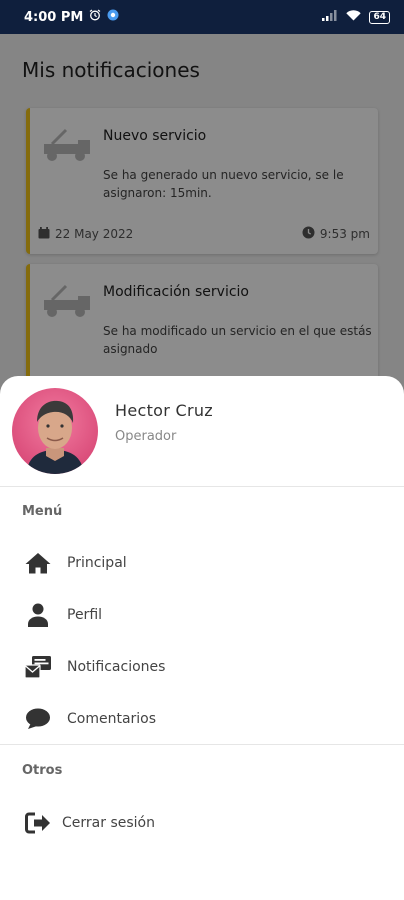 The height and width of the screenshot is (900, 404). I want to click on menu-item-comentarios: Comentarios, so click(204, 719).